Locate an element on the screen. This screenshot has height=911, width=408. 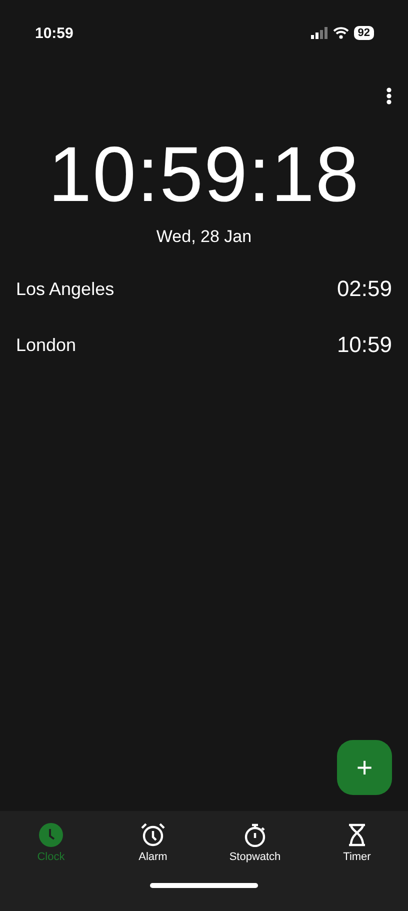
stopwatch-icon is located at coordinates (255, 835).